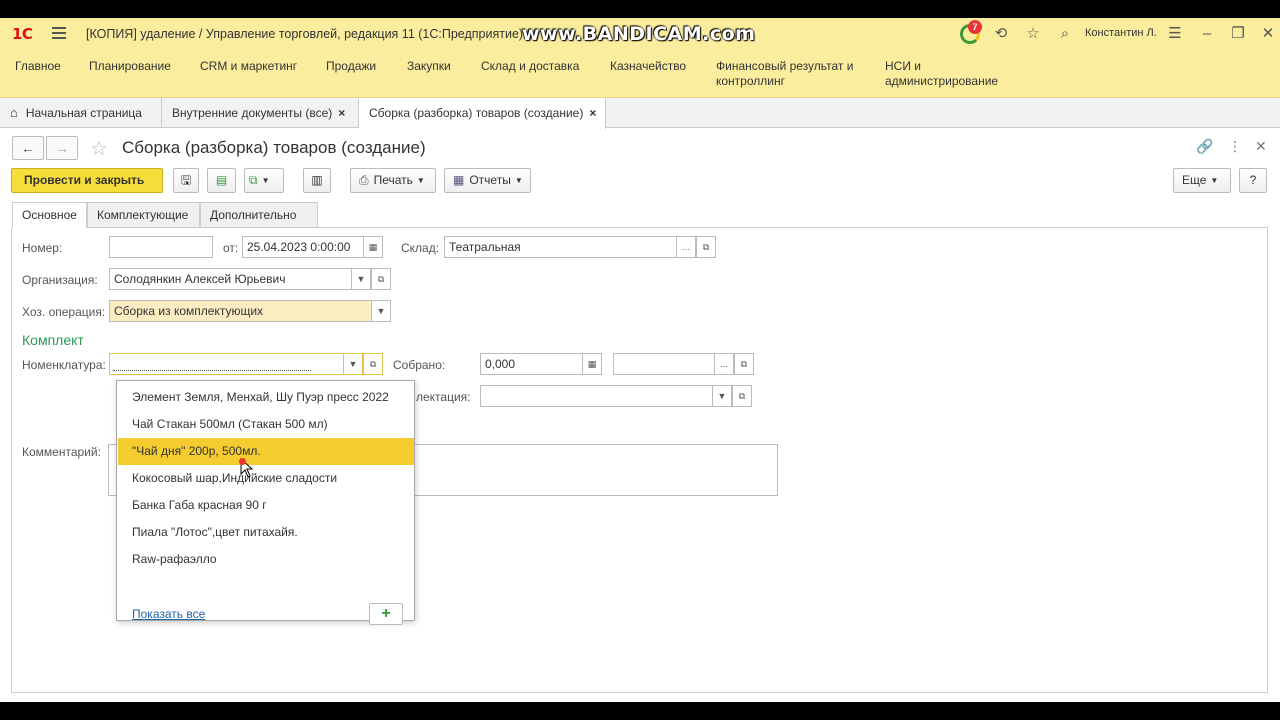  Describe the element at coordinates (230, 279) in the screenshot. I see `organization-field: Солодянкин Алексей Юрьевич` at that location.